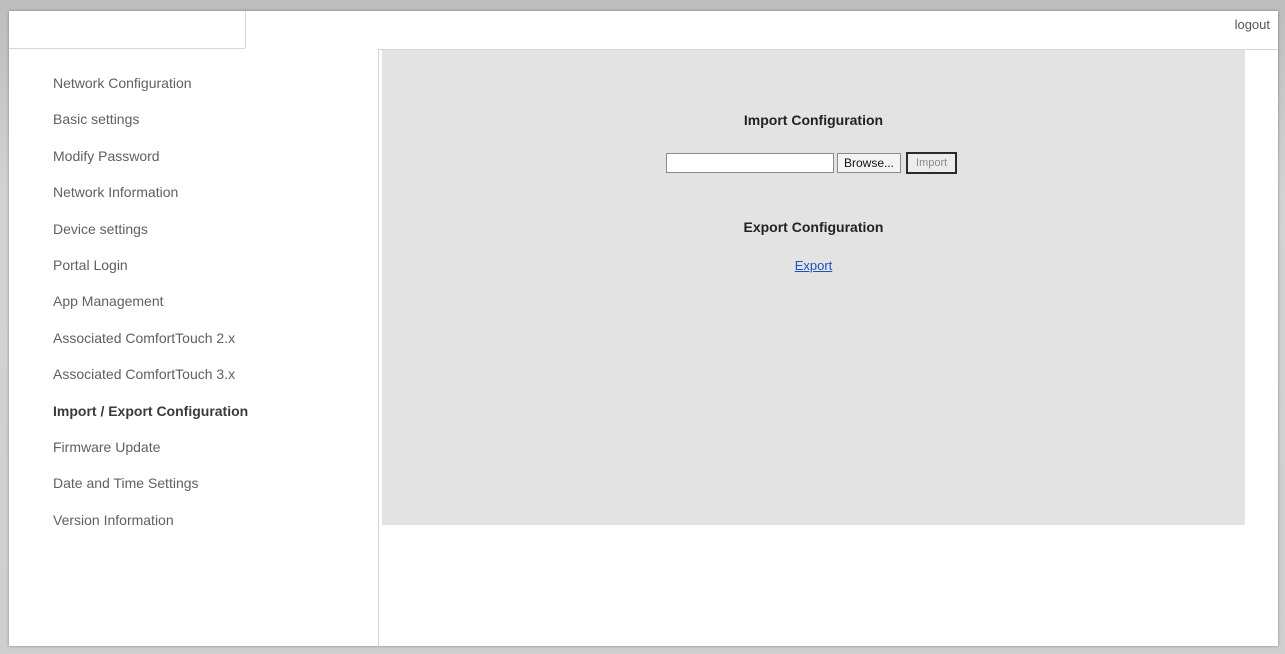 This screenshot has height=654, width=1285. I want to click on sidebar-item-device-settings: Device settings, so click(150, 239).